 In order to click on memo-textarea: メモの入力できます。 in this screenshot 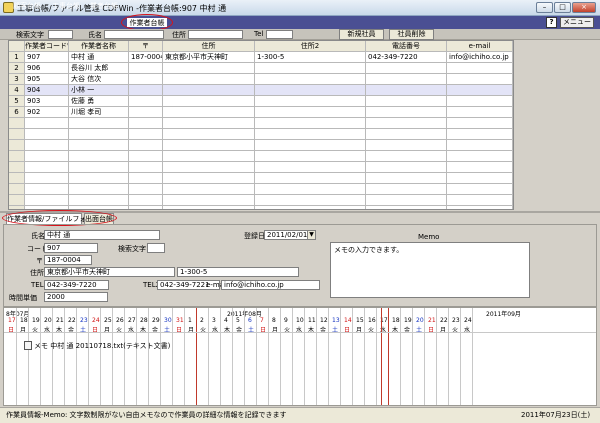, I will do `click(430, 270)`.